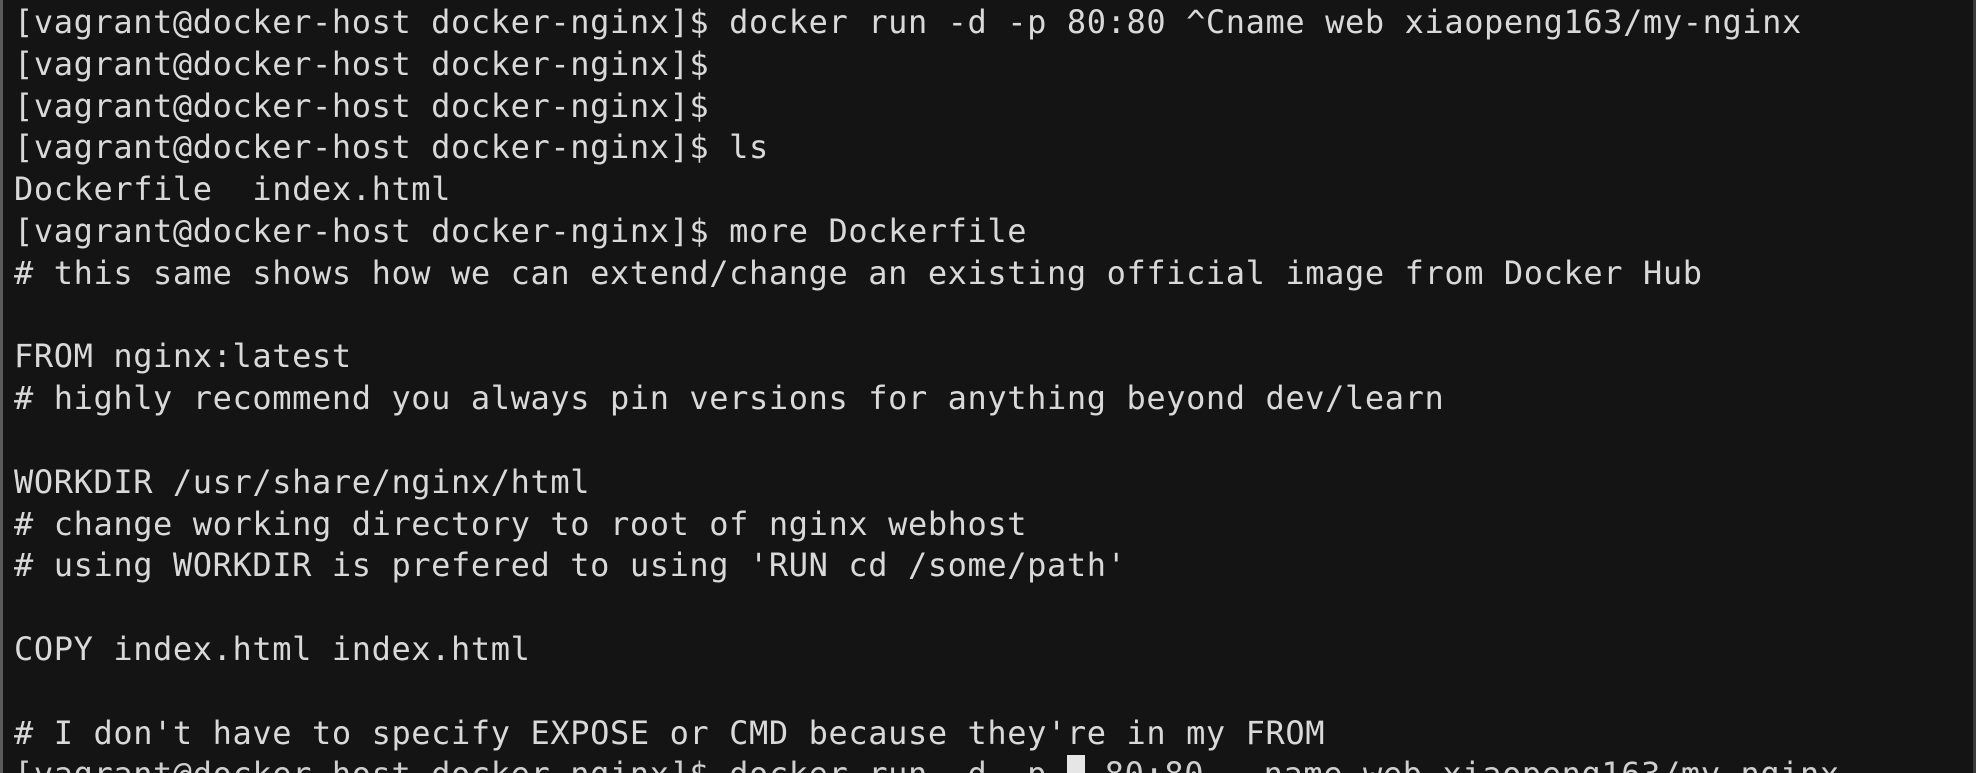  What do you see at coordinates (302, 481) in the screenshot?
I see `terminal-line: WORKDIR /usr/share/nginx/html` at bounding box center [302, 481].